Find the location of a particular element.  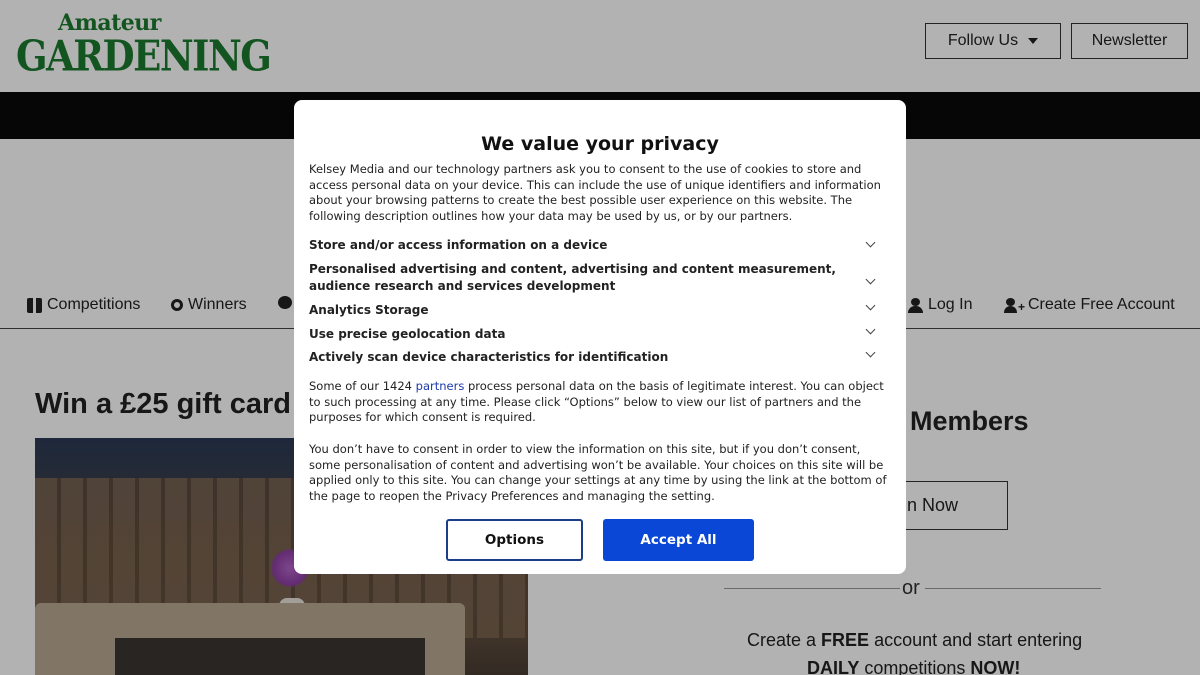

options-label: Options is located at coordinates (514, 540).